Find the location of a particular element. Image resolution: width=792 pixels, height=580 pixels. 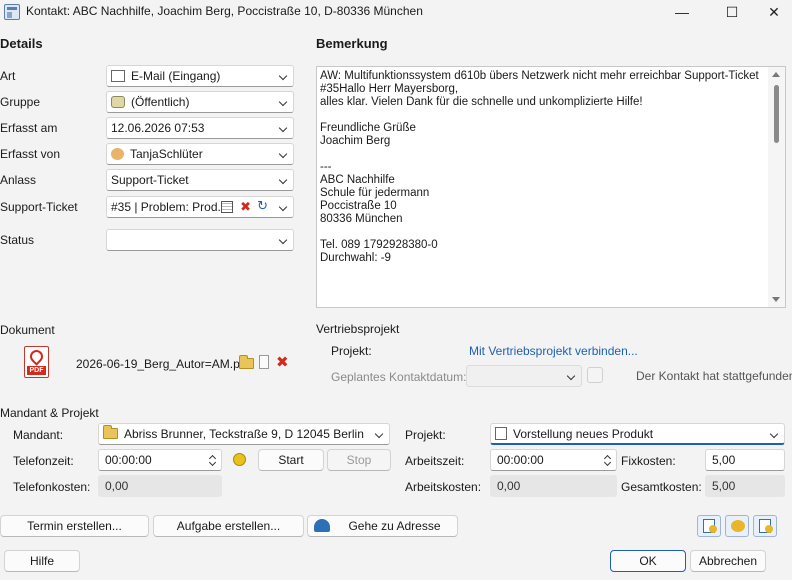

new-document-icon is located at coordinates (264, 362).